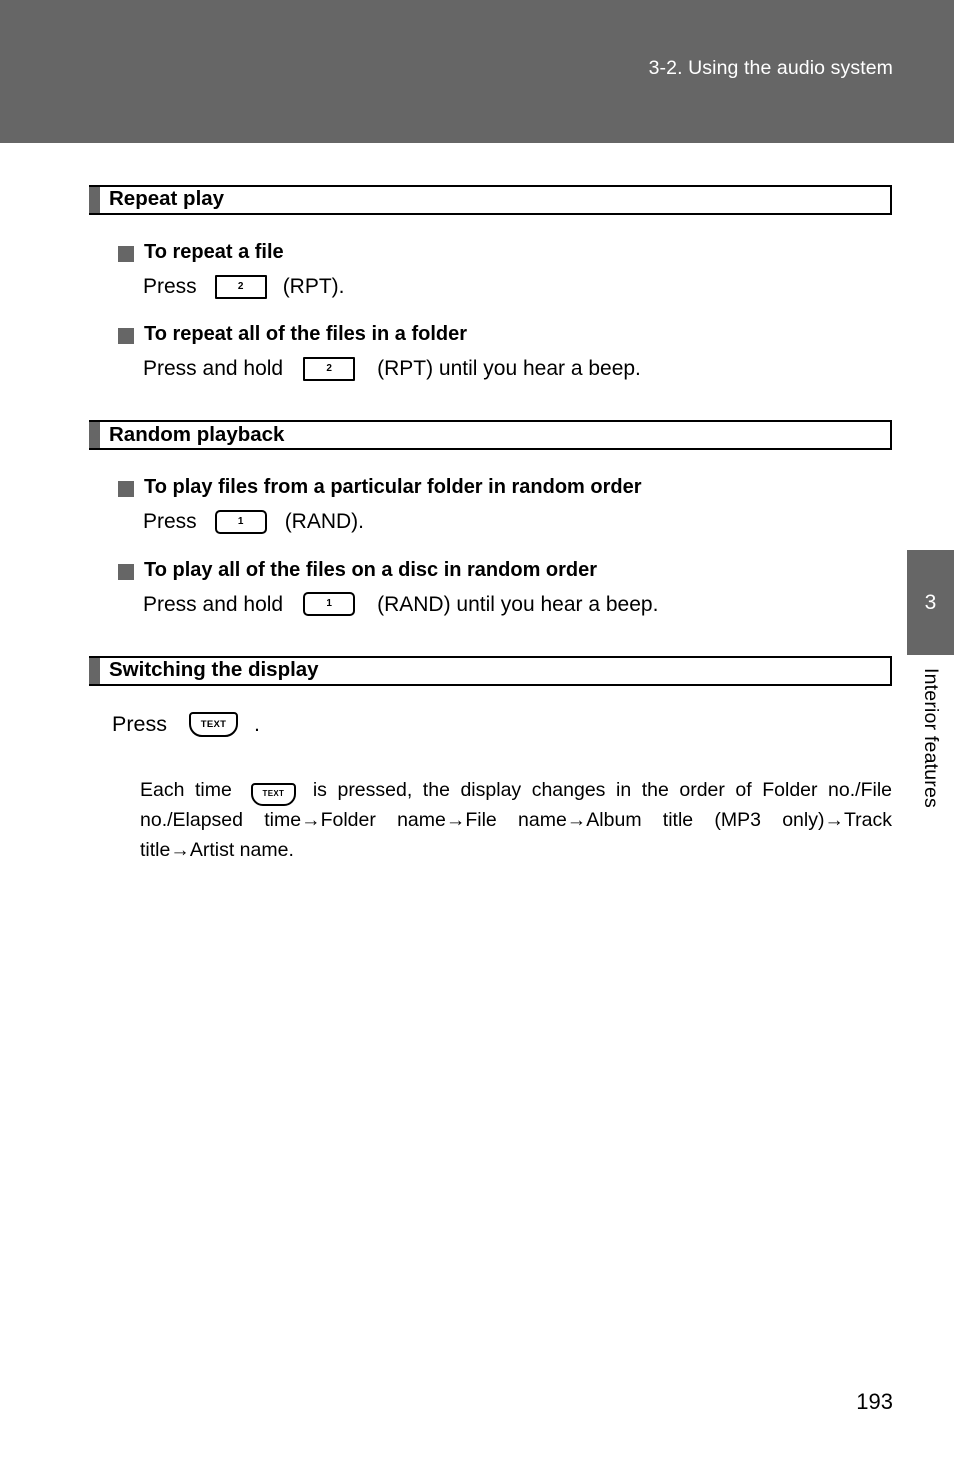 The image size is (954, 1475). What do you see at coordinates (874, 1401) in the screenshot?
I see `page-number: 193` at bounding box center [874, 1401].